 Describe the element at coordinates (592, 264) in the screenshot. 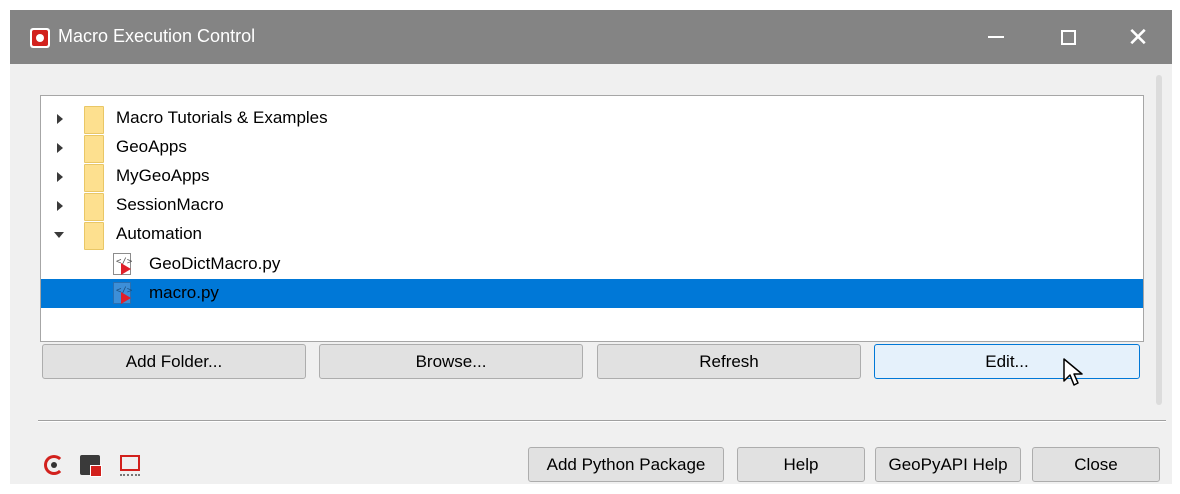

I see `tree-item-geodictmacro-py: </> GeoDictMacro.py` at that location.